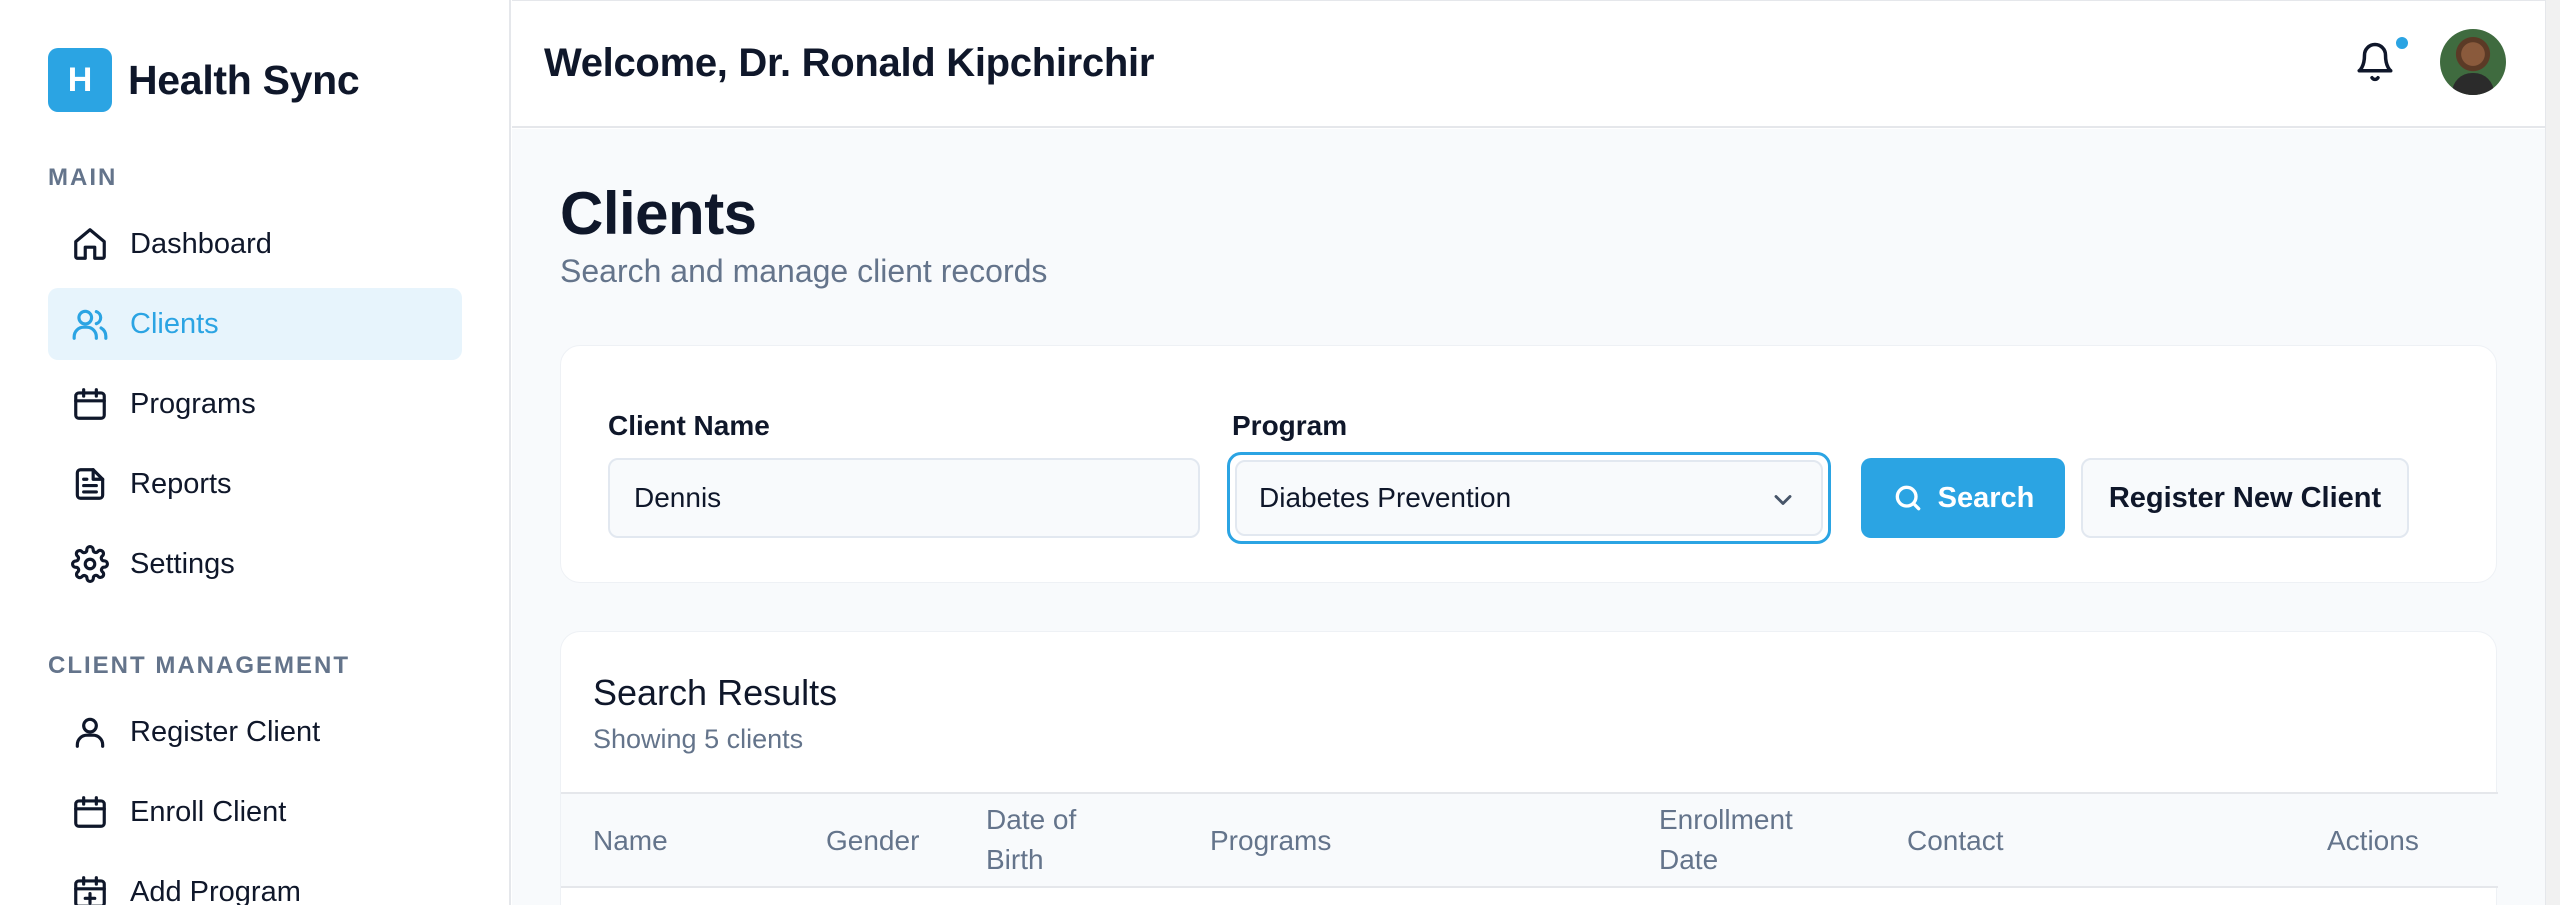 The height and width of the screenshot is (905, 2560). I want to click on top-header: Welcome, Dr. Ronald Kipchirchir, so click(1528, 64).